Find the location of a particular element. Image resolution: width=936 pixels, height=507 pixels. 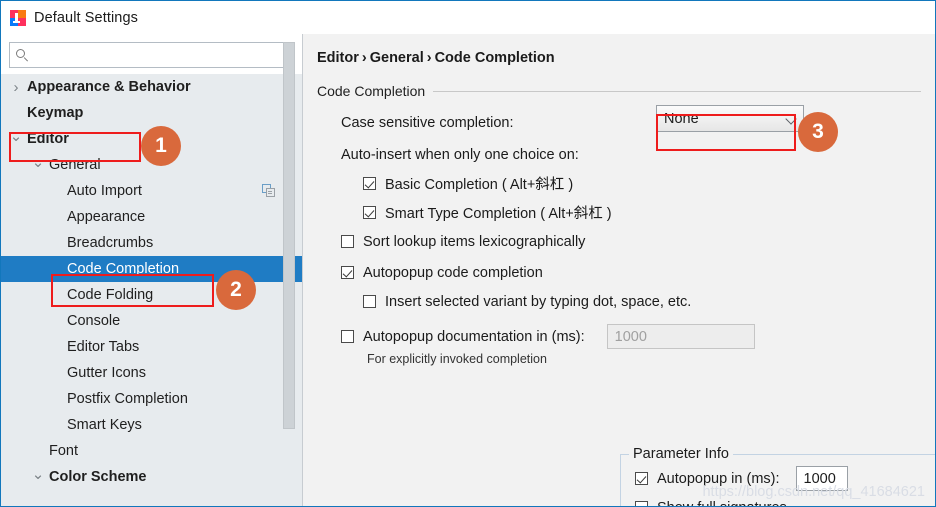

autopopup-doc-label: Autopopup documentation in (ms): is located at coordinates (474, 336).